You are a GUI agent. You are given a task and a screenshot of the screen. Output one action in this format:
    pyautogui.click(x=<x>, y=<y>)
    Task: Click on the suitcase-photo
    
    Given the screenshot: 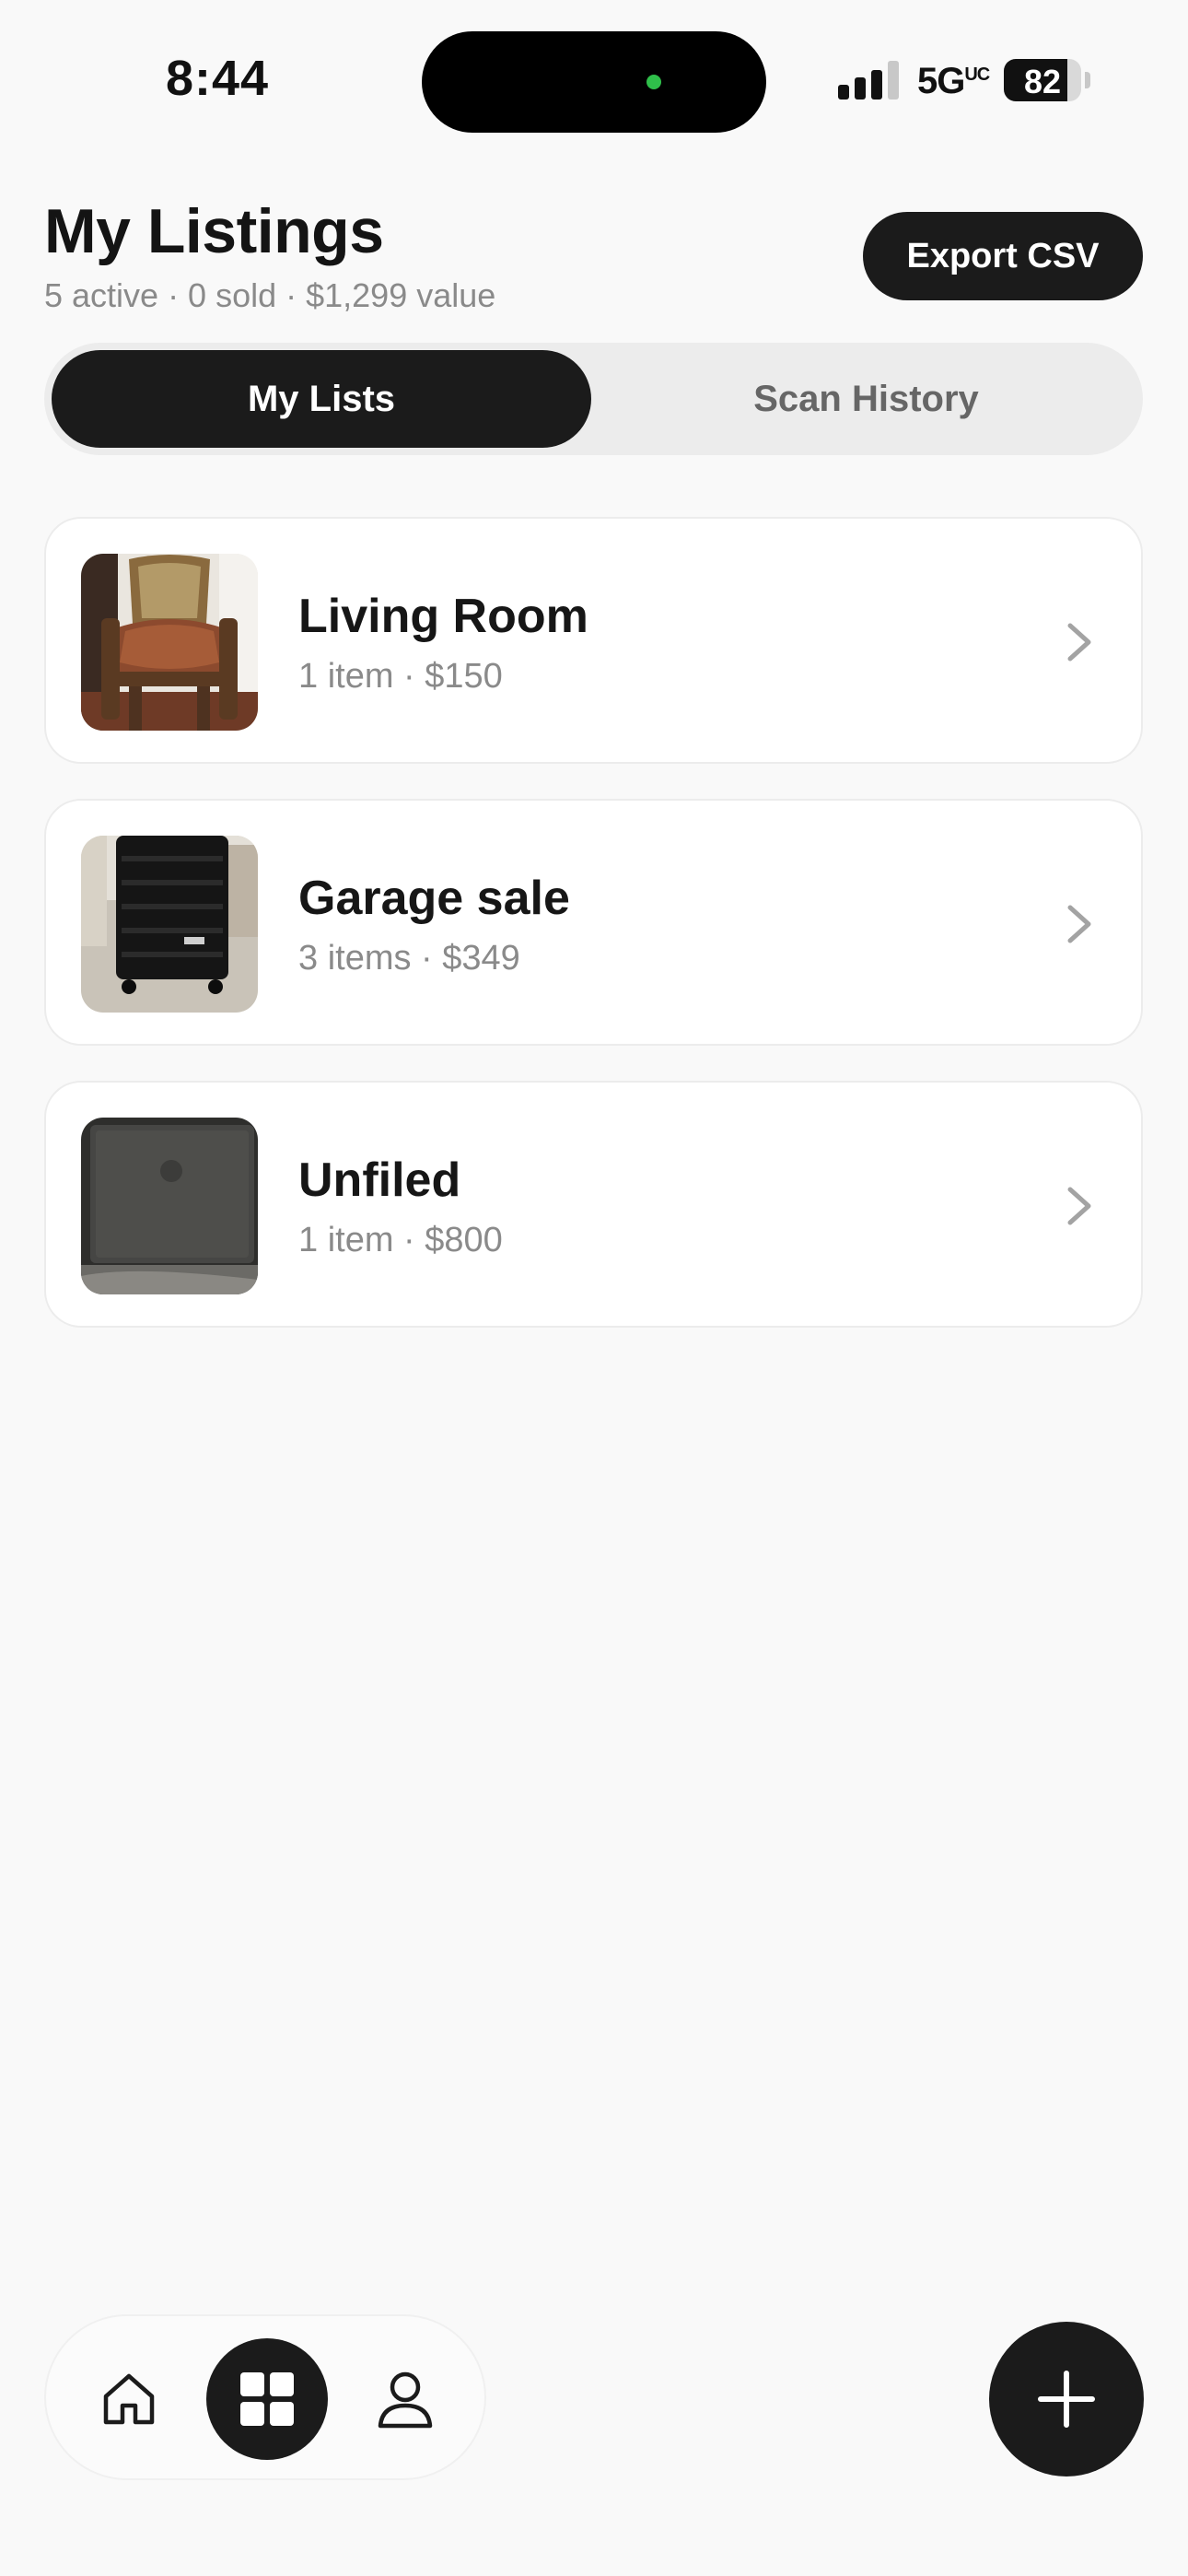 What is the action you would take?
    pyautogui.click(x=169, y=924)
    